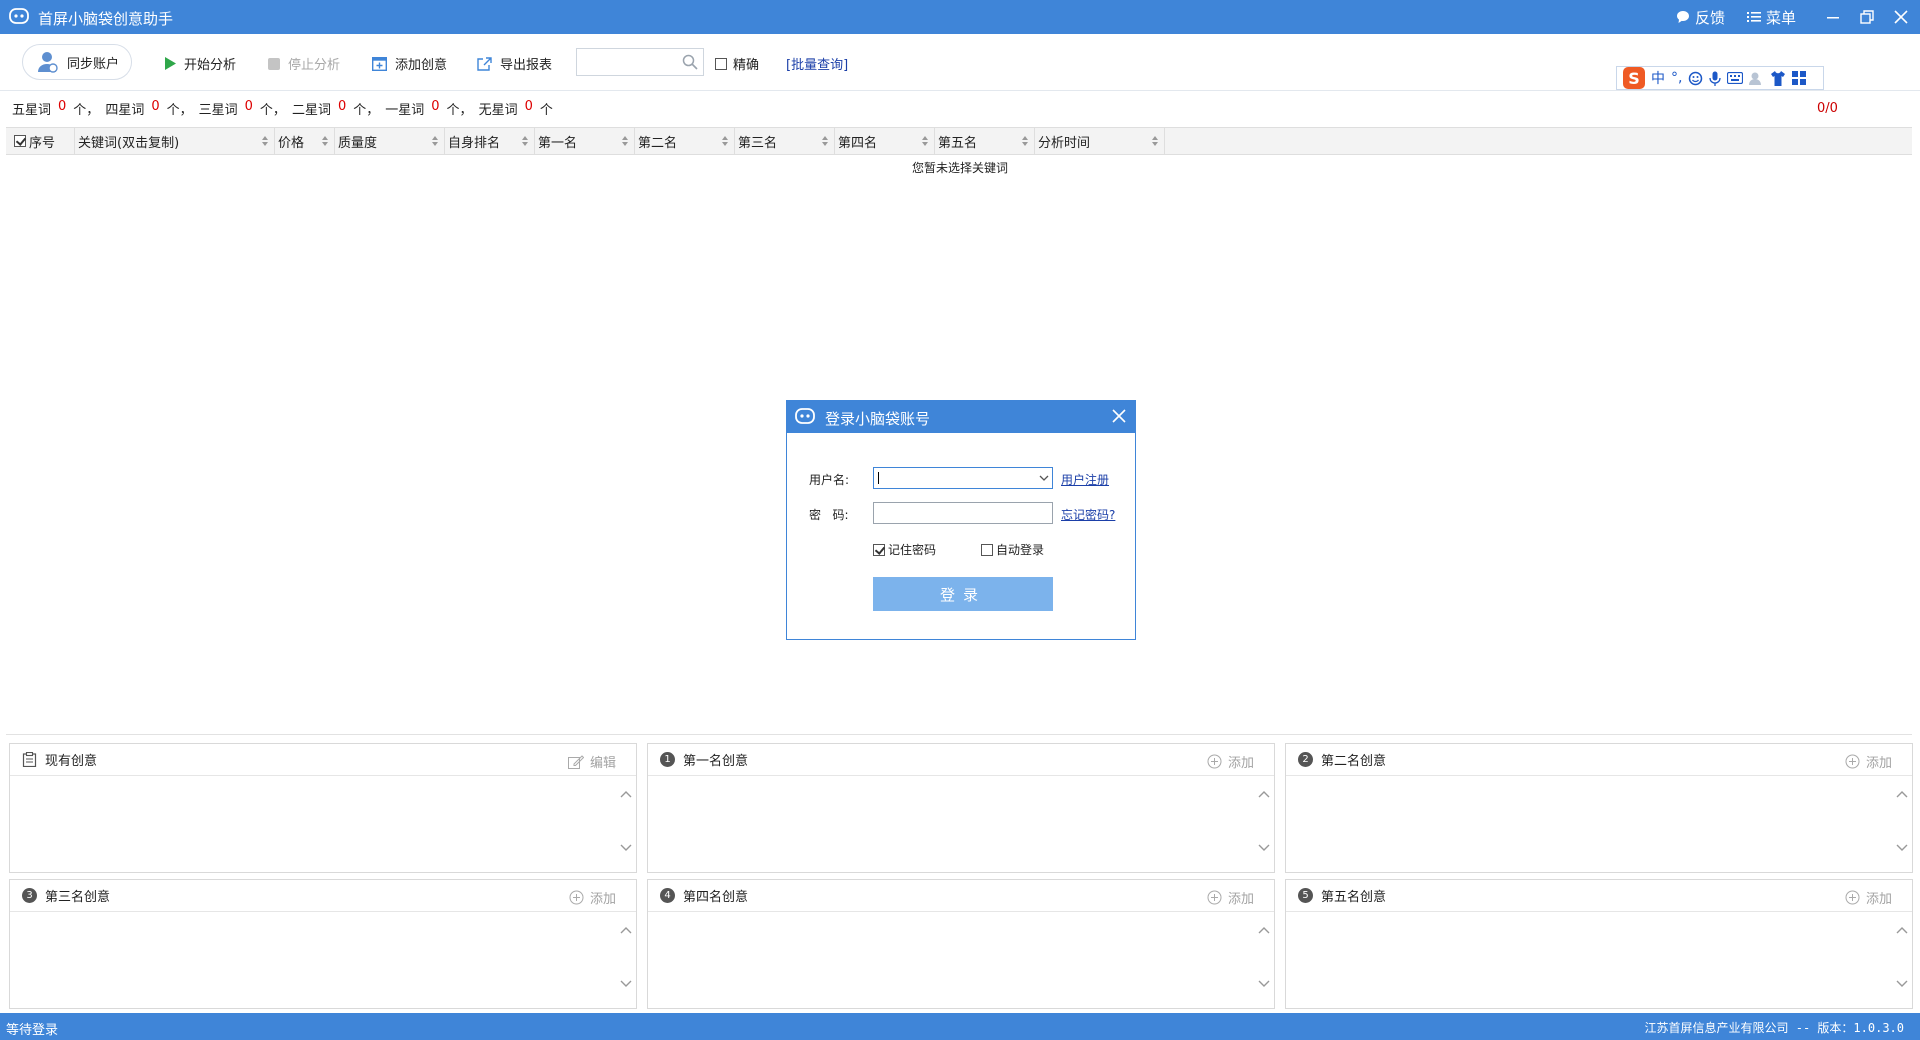 The height and width of the screenshot is (1040, 1920). What do you see at coordinates (1833, 17) in the screenshot?
I see `minimize-button` at bounding box center [1833, 17].